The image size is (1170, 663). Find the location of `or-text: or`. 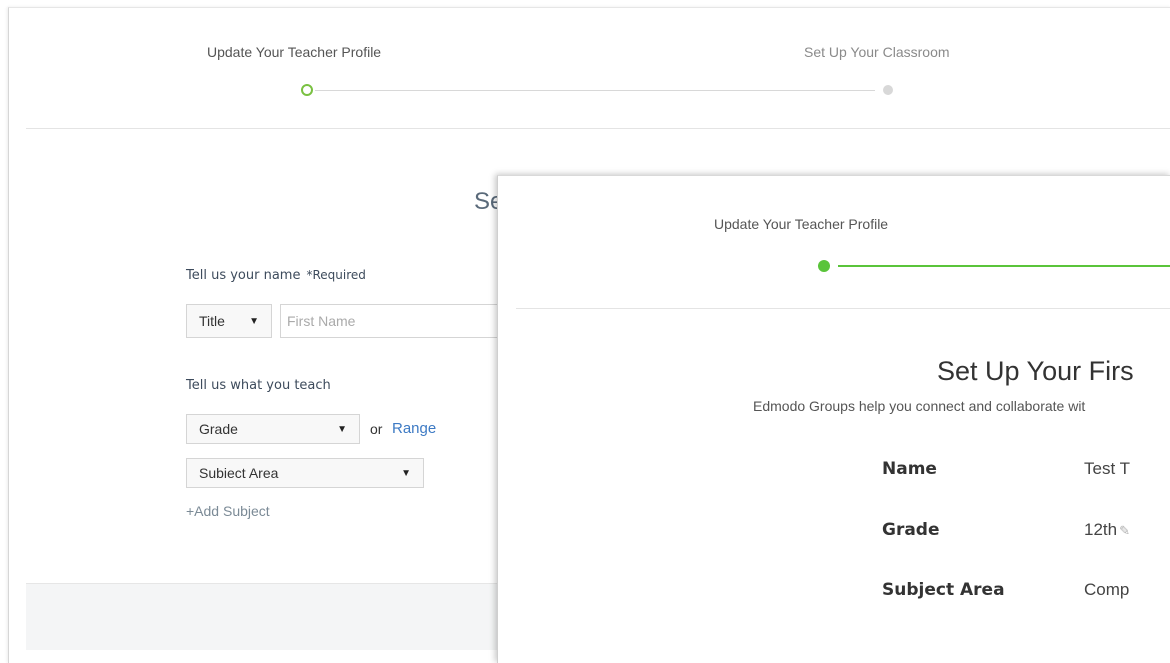

or-text: or is located at coordinates (376, 429).